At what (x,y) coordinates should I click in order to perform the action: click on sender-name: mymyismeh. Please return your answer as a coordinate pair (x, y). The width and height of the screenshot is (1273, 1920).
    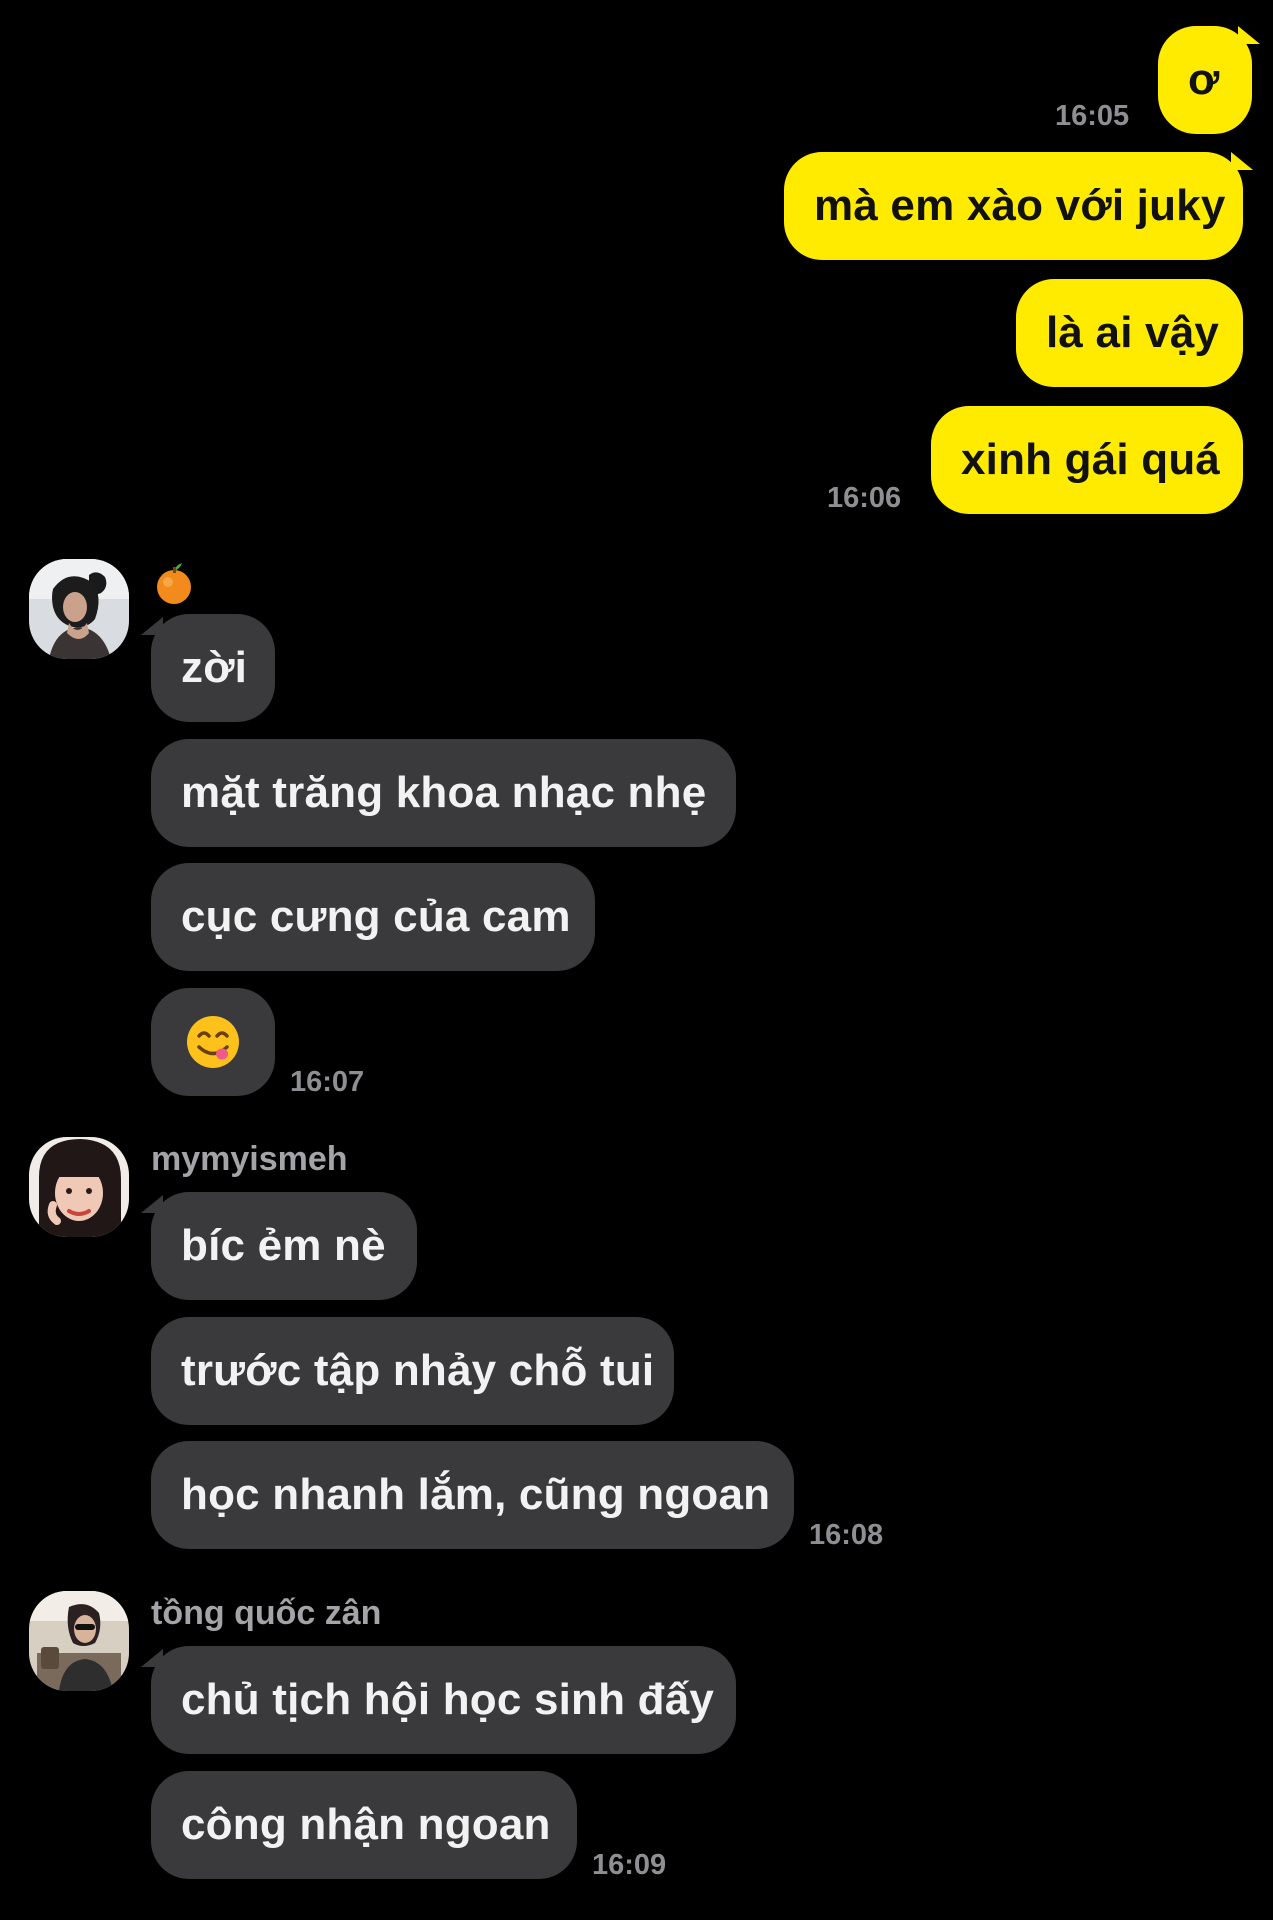
    Looking at the image, I should click on (249, 1159).